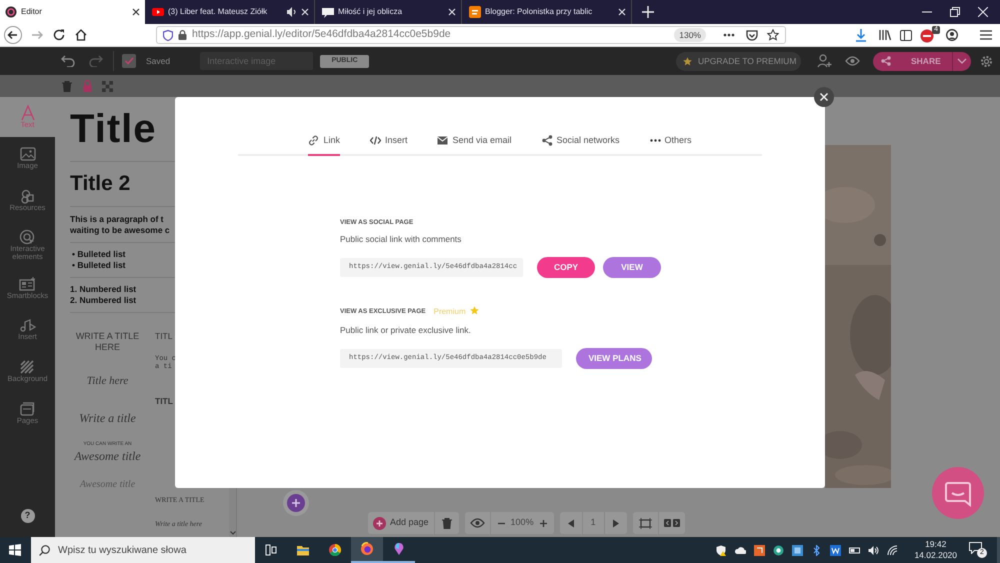 This screenshot has width=1000, height=563. I want to click on next-icon, so click(616, 523).